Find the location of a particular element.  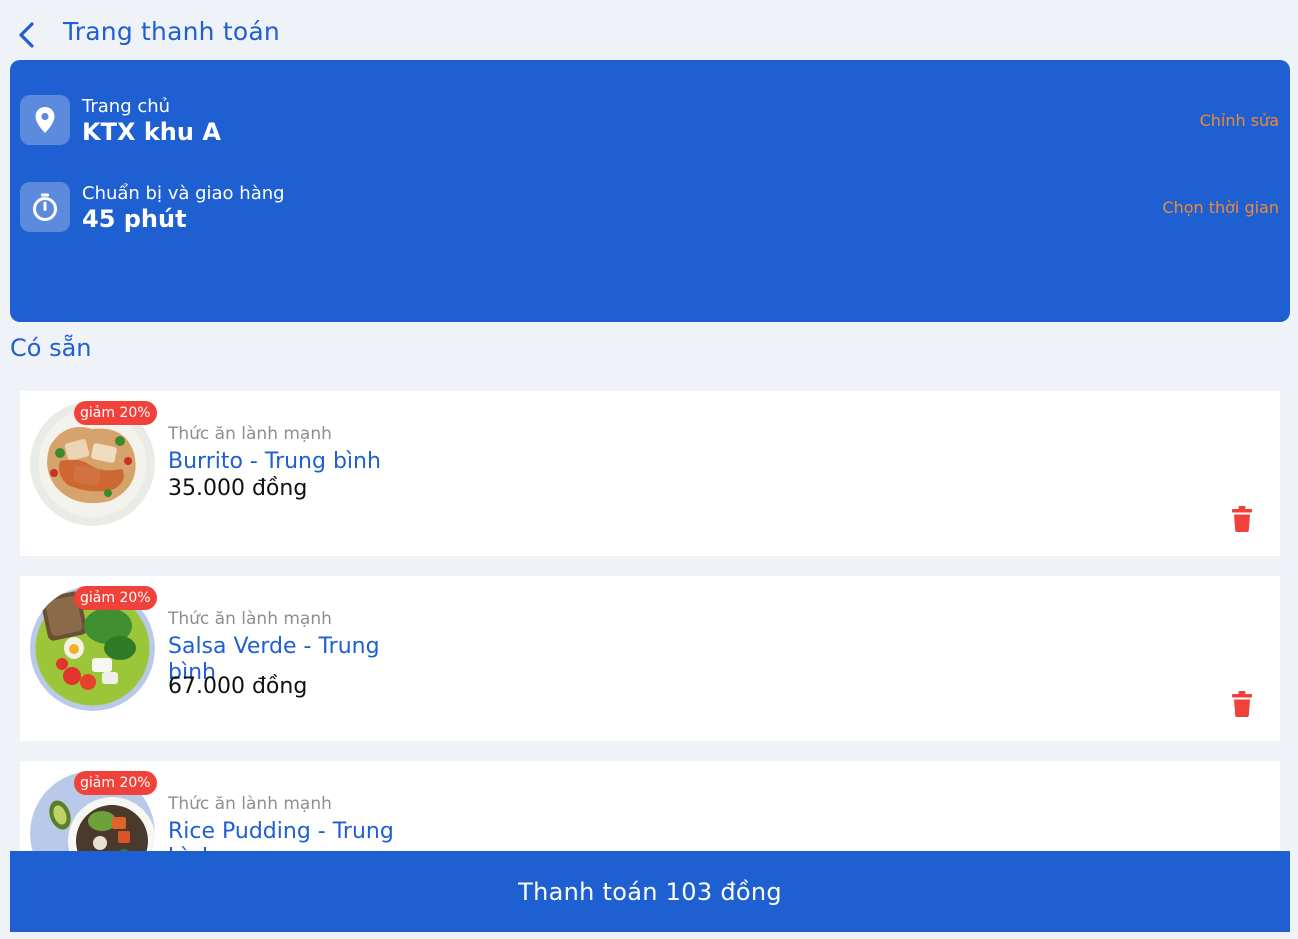

time-icon-box is located at coordinates (45, 207).